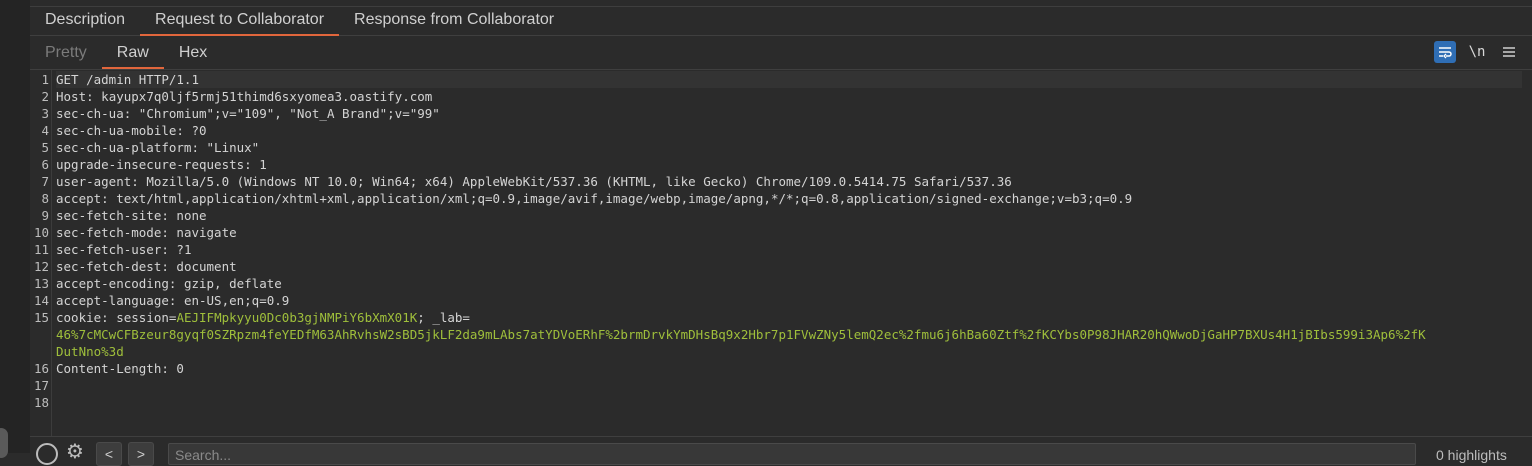 The image size is (1532, 466). What do you see at coordinates (45, 113) in the screenshot?
I see `line-number: 3` at bounding box center [45, 113].